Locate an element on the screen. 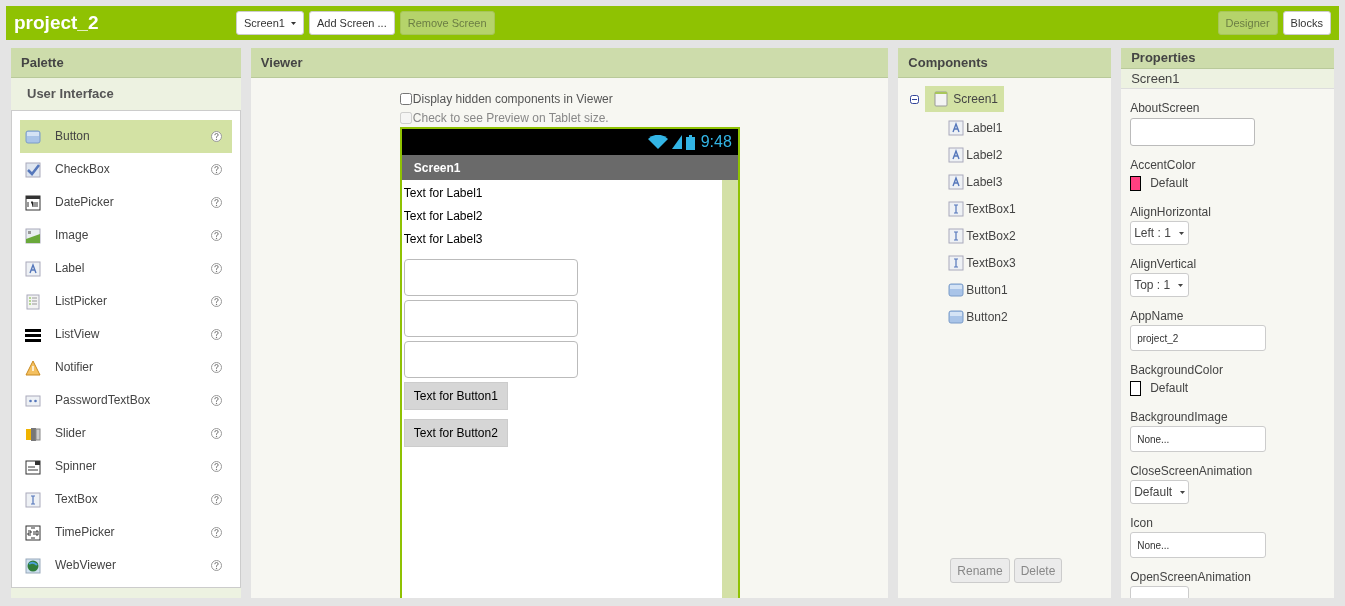 Image resolution: width=1345 pixels, height=606 pixels. dropdown-icon is located at coordinates (33, 466).